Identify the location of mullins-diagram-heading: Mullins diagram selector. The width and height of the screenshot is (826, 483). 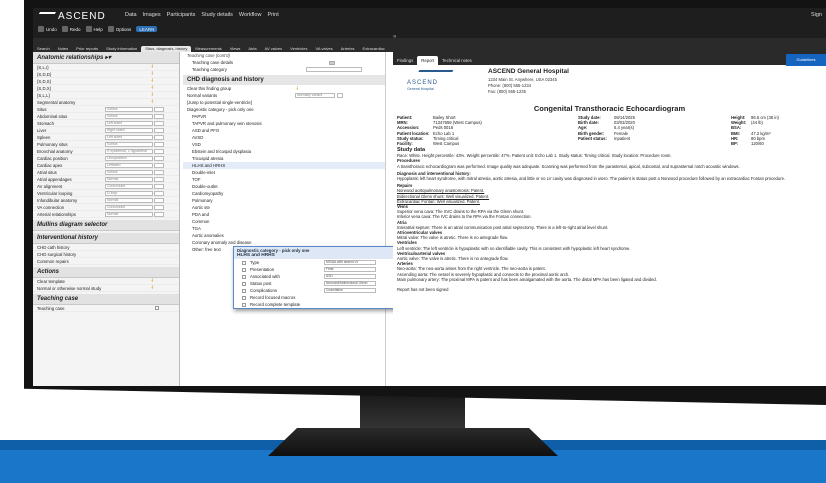
(106, 225).